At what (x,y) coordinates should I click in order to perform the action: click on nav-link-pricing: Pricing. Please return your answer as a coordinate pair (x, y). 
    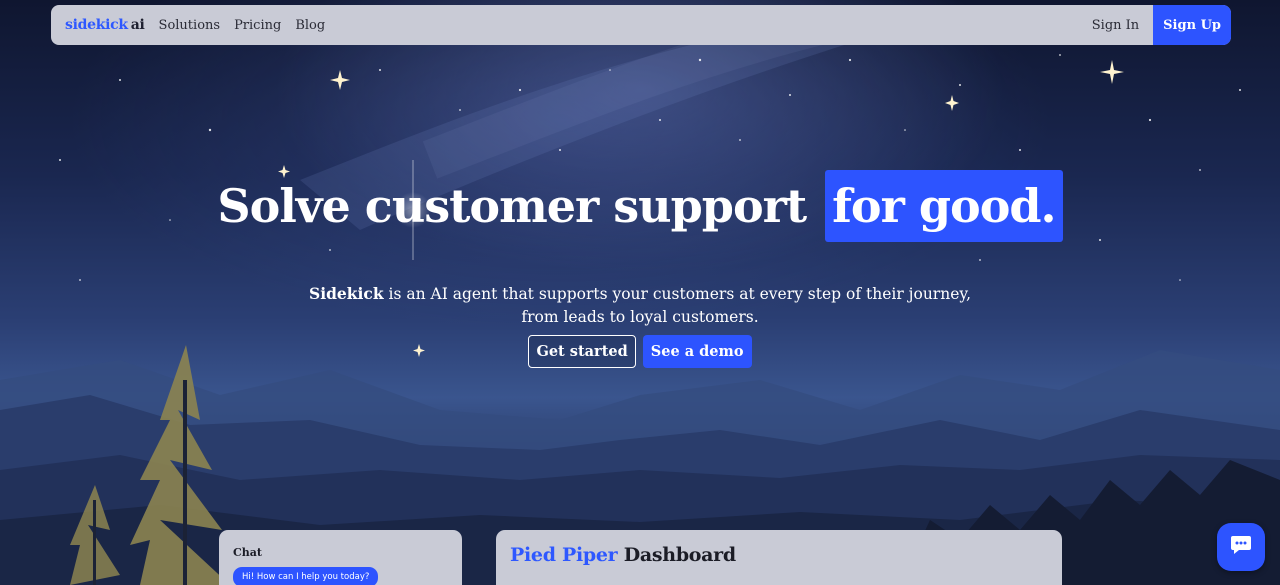
    Looking at the image, I should click on (257, 25).